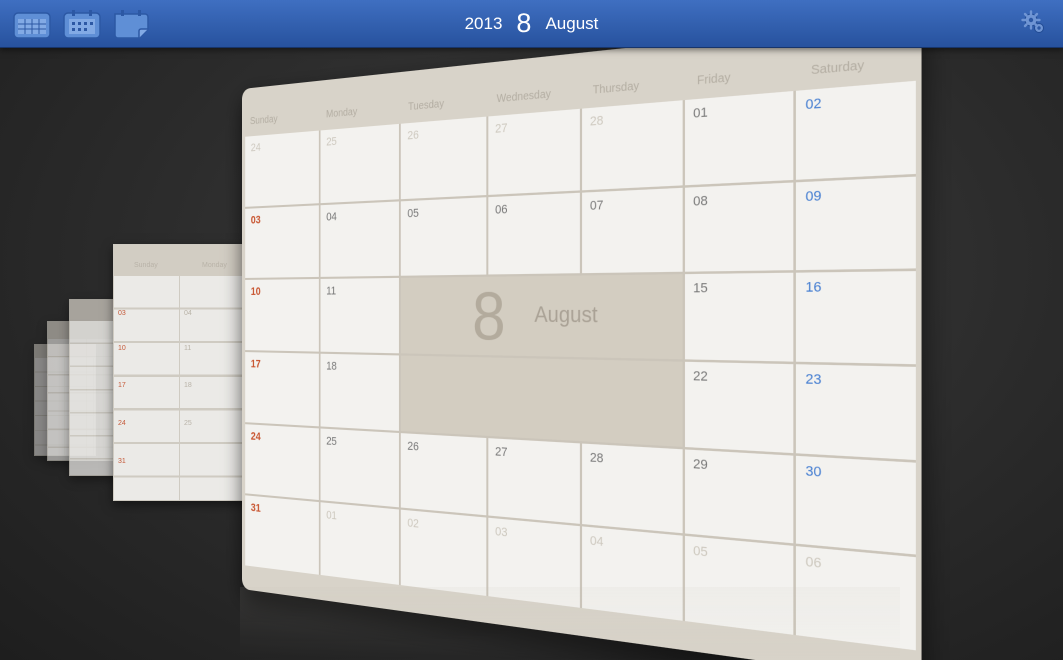 The width and height of the screenshot is (1063, 660). I want to click on day-number: 10, so click(255, 292).